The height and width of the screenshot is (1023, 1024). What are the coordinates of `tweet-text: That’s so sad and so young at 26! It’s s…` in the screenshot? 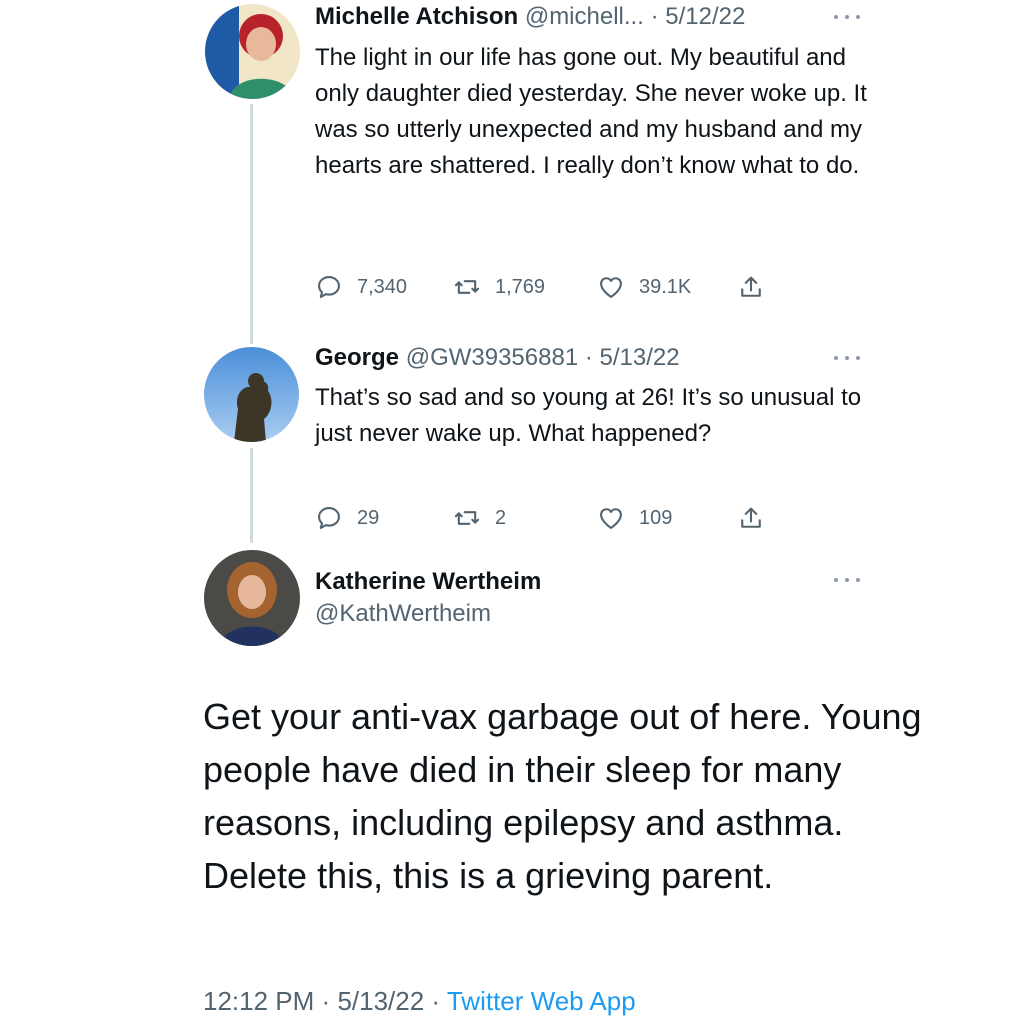 It's located at (588, 415).